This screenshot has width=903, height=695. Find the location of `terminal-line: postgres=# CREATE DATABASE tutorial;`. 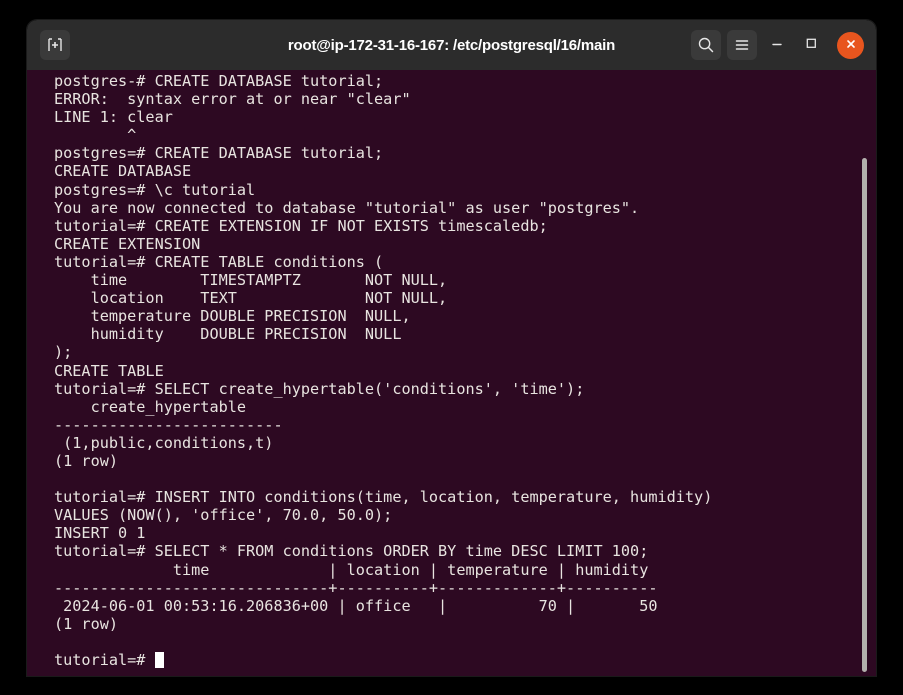

terminal-line: postgres=# CREATE DATABASE tutorial; is located at coordinates (219, 153).